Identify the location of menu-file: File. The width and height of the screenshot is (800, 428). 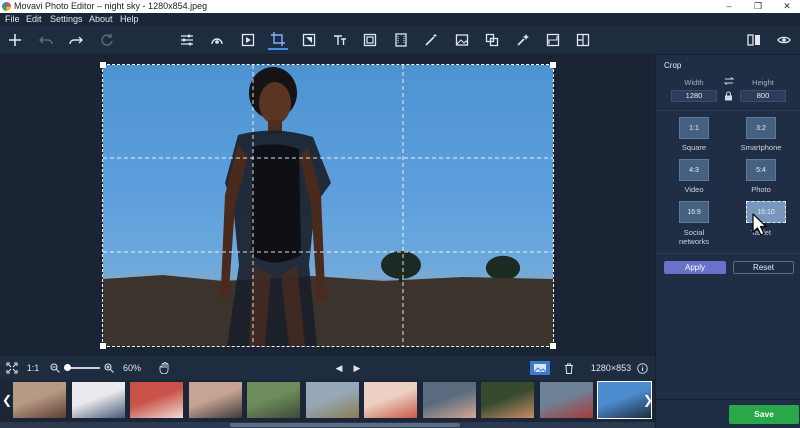
(12, 19).